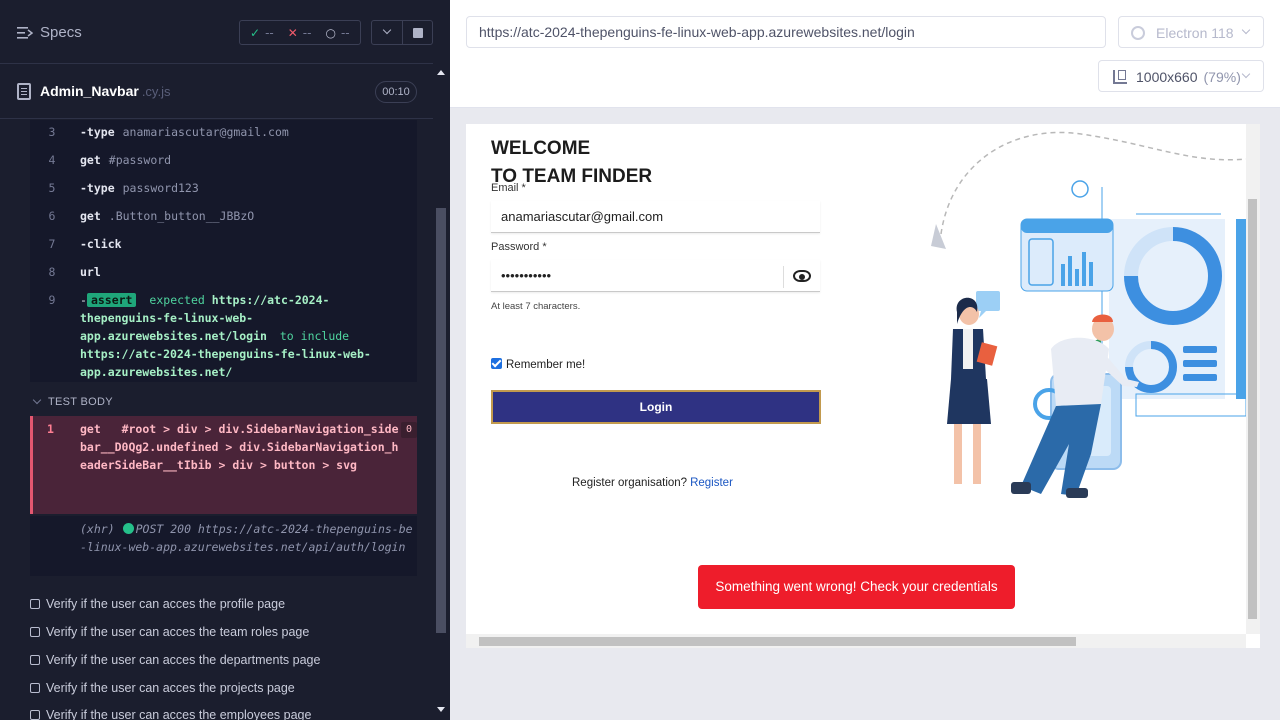  I want to click on command-arg: #password, so click(140, 160).